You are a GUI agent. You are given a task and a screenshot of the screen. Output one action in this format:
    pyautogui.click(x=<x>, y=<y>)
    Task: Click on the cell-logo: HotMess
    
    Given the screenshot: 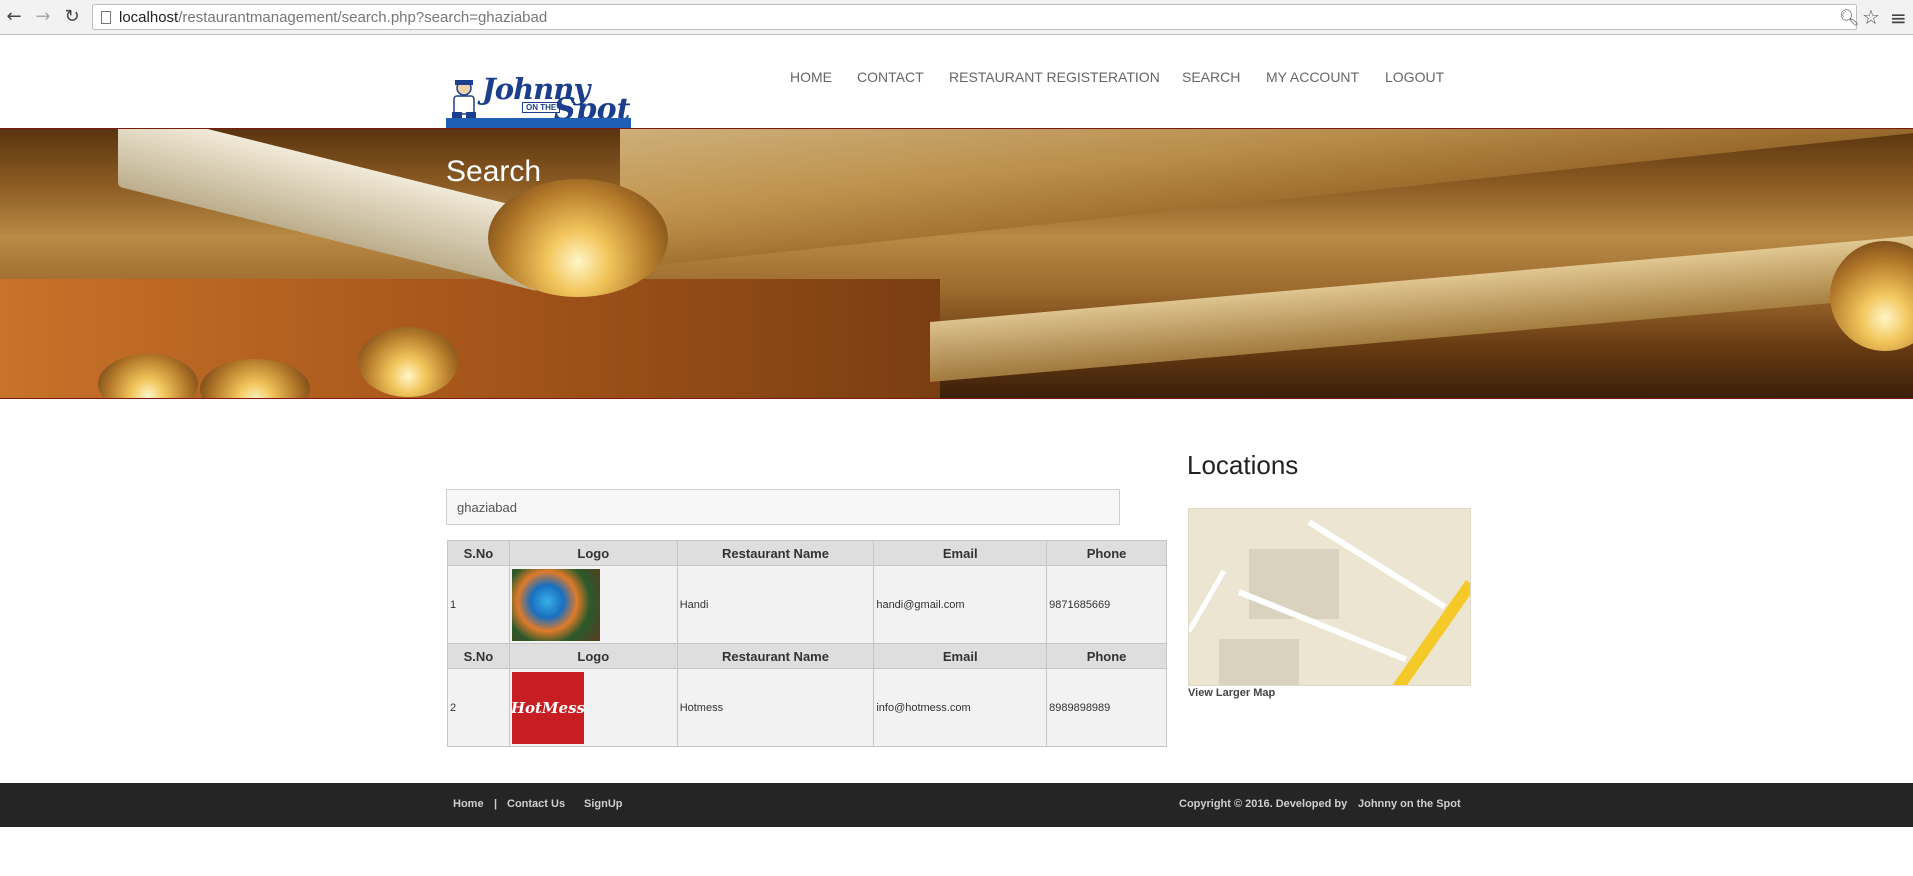 What is the action you would take?
    pyautogui.click(x=593, y=707)
    